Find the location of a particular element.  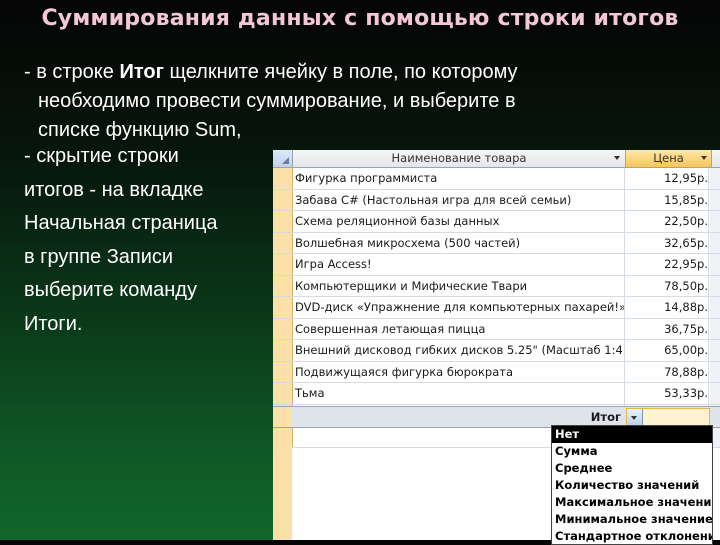

total-dropdown-button is located at coordinates (635, 417).